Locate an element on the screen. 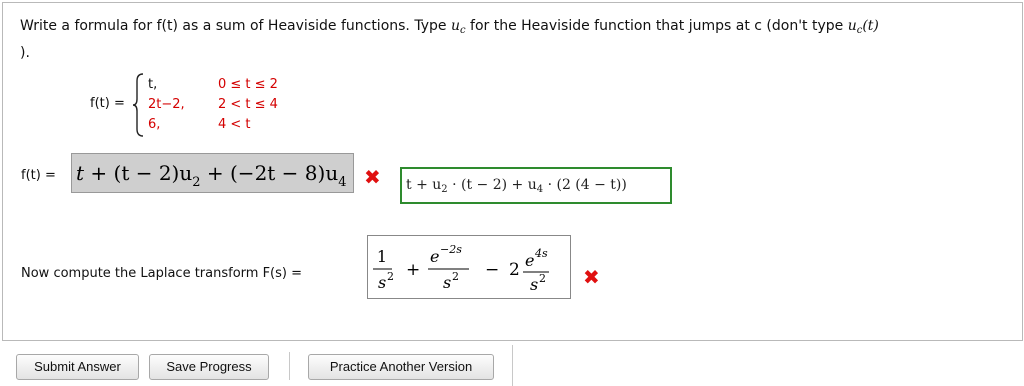 This screenshot has height=386, width=1024. laplace-label: Now compute the Laplace transform F(s) = is located at coordinates (161, 273).